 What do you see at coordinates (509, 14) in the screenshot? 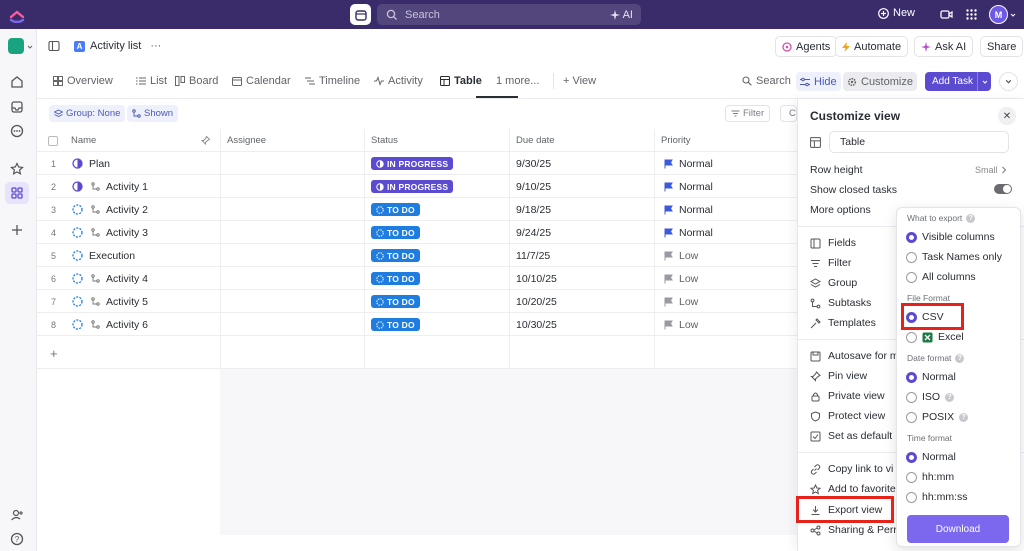
I see `search-input: Search AI` at bounding box center [509, 14].